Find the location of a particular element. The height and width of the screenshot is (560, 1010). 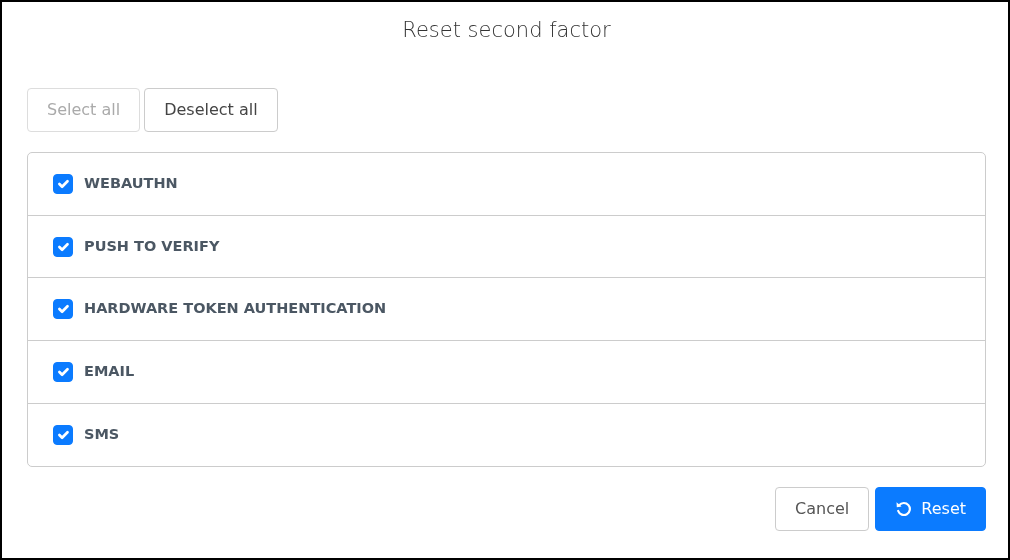

deselect-all-button: Deselect all is located at coordinates (211, 110).